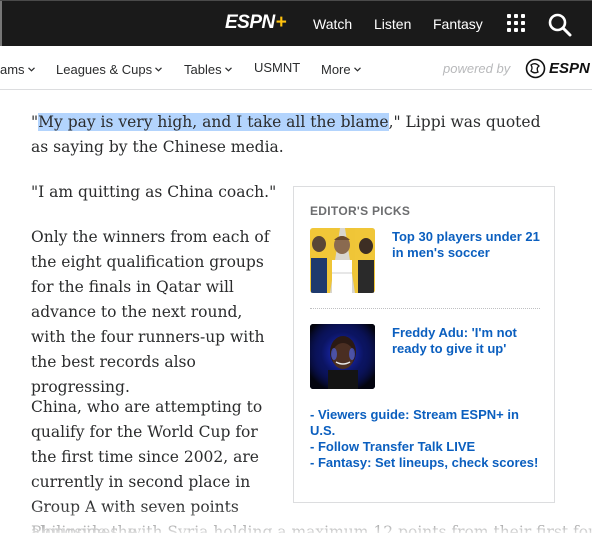 The image size is (592, 533). What do you see at coordinates (336, 69) in the screenshot?
I see `subnav-more-label: More` at bounding box center [336, 69].